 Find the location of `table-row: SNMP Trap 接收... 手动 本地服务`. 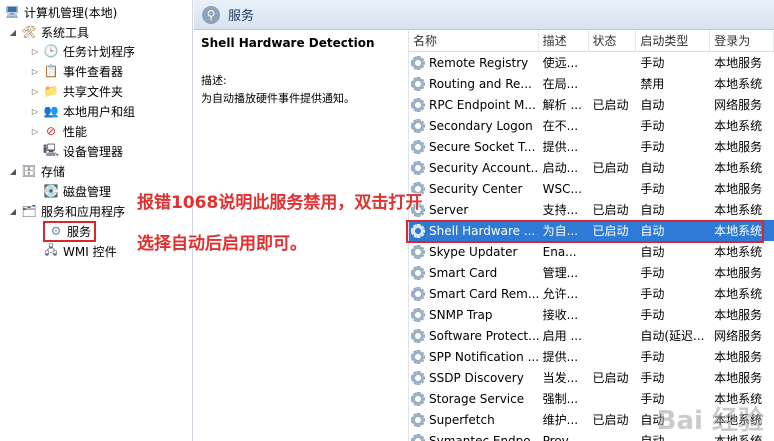

table-row: SNMP Trap 接收... 手动 本地服务 is located at coordinates (591, 314).